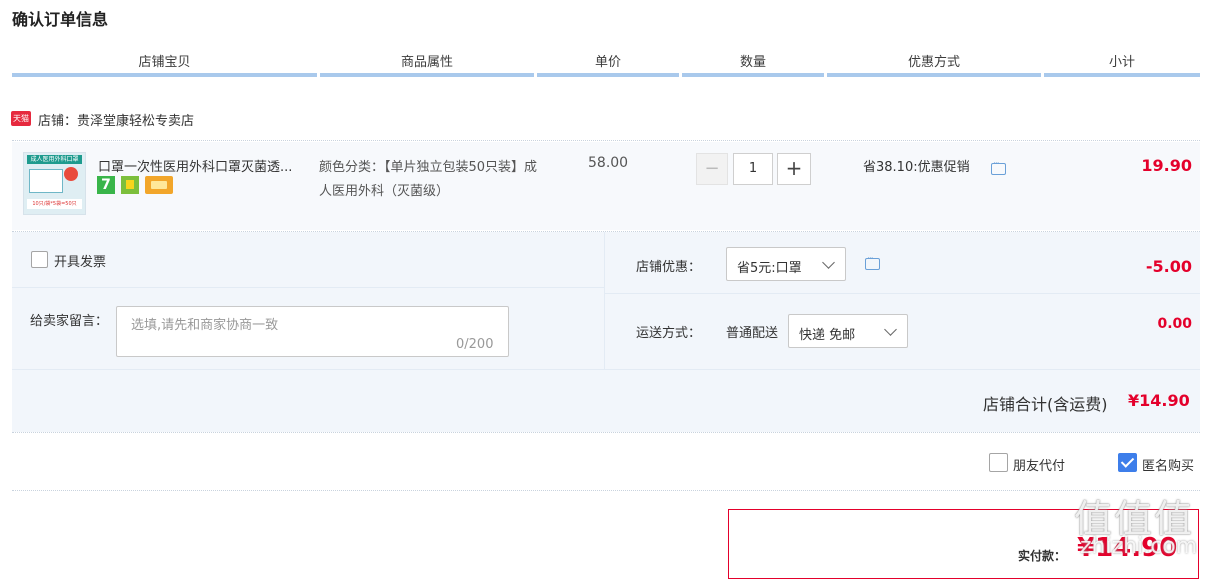 The image size is (1223, 579). What do you see at coordinates (39, 259) in the screenshot?
I see `invoice-checkbox` at bounding box center [39, 259].